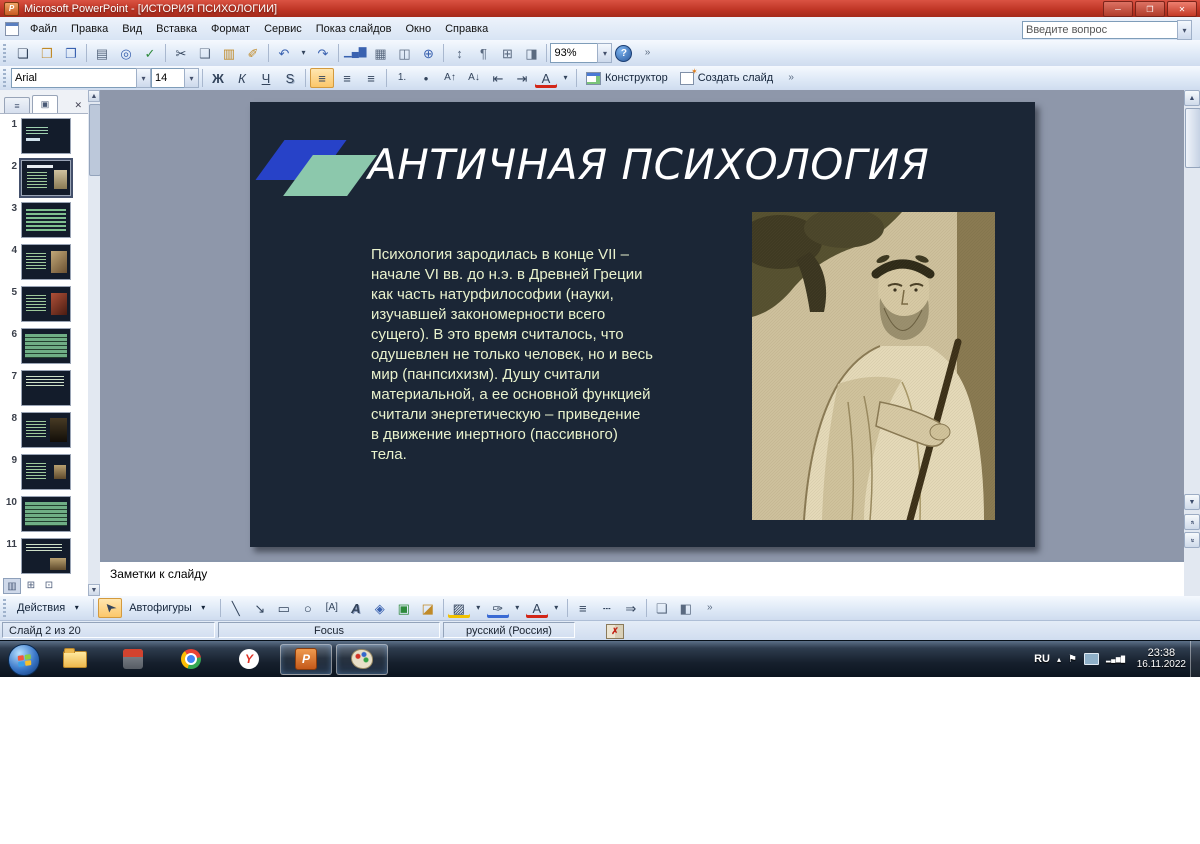  Describe the element at coordinates (1150, 9) in the screenshot. I see `restore-button: ❐` at that location.